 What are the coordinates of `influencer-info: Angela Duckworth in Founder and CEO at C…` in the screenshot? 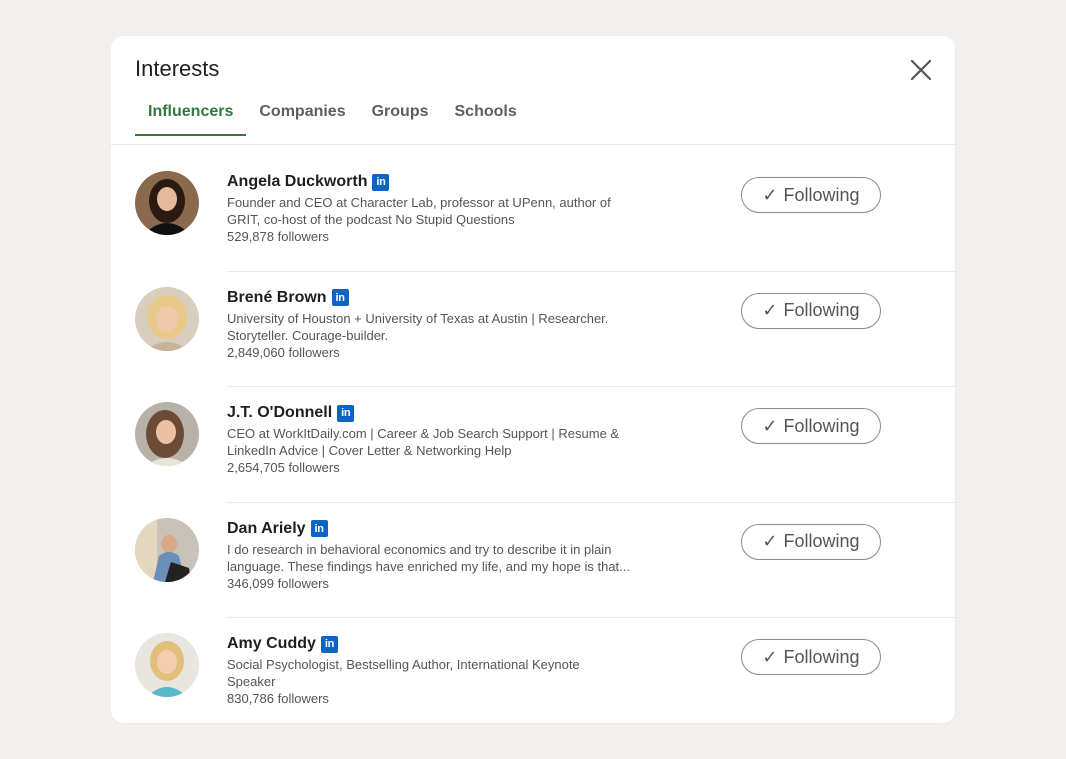 It's located at (457, 208).